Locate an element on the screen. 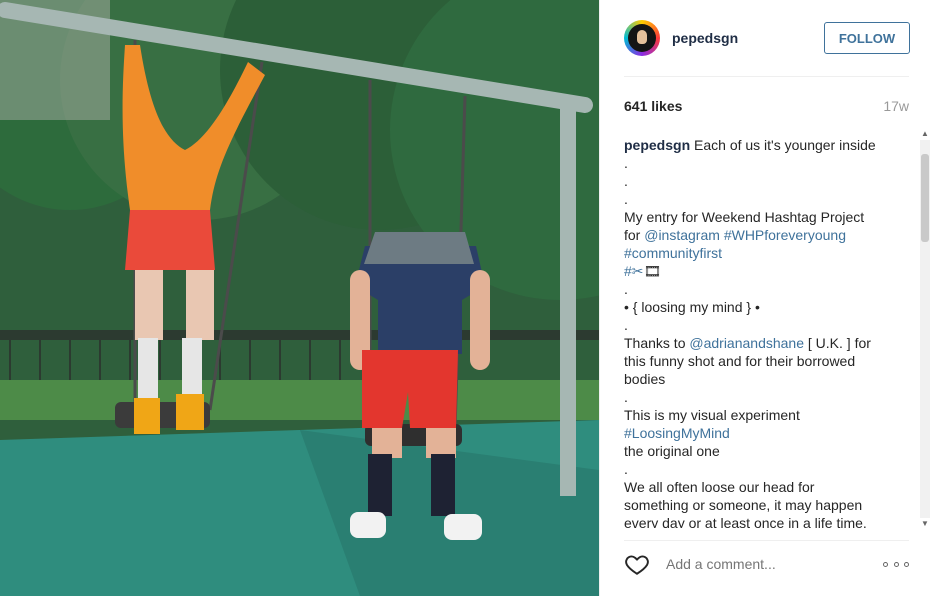 The height and width of the screenshot is (596, 933). caption-line: #communityfirst is located at coordinates (769, 253).